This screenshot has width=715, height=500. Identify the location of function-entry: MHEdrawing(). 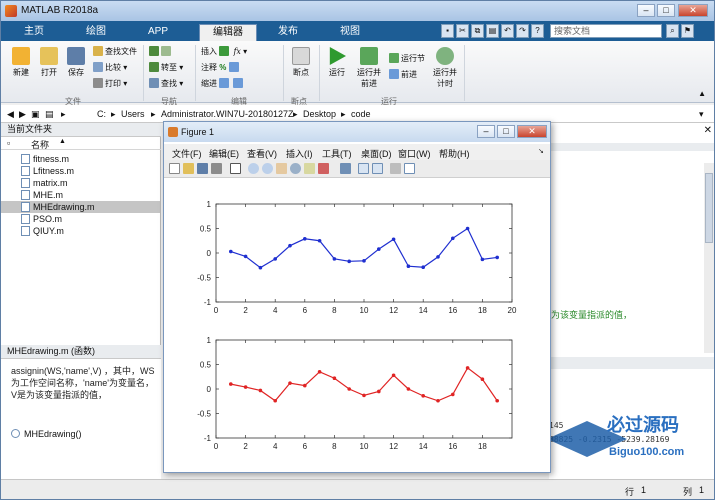
(46, 434).